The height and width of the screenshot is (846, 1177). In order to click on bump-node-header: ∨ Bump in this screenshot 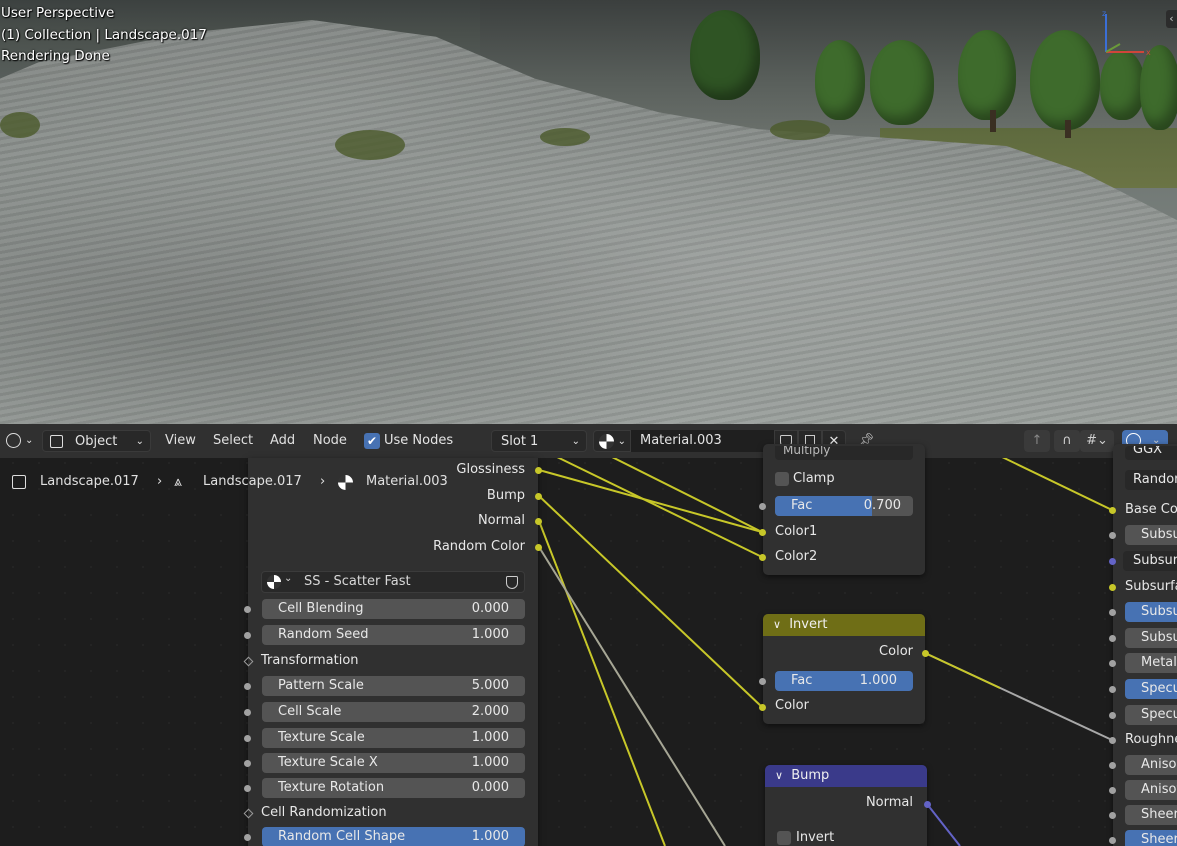, I will do `click(846, 776)`.